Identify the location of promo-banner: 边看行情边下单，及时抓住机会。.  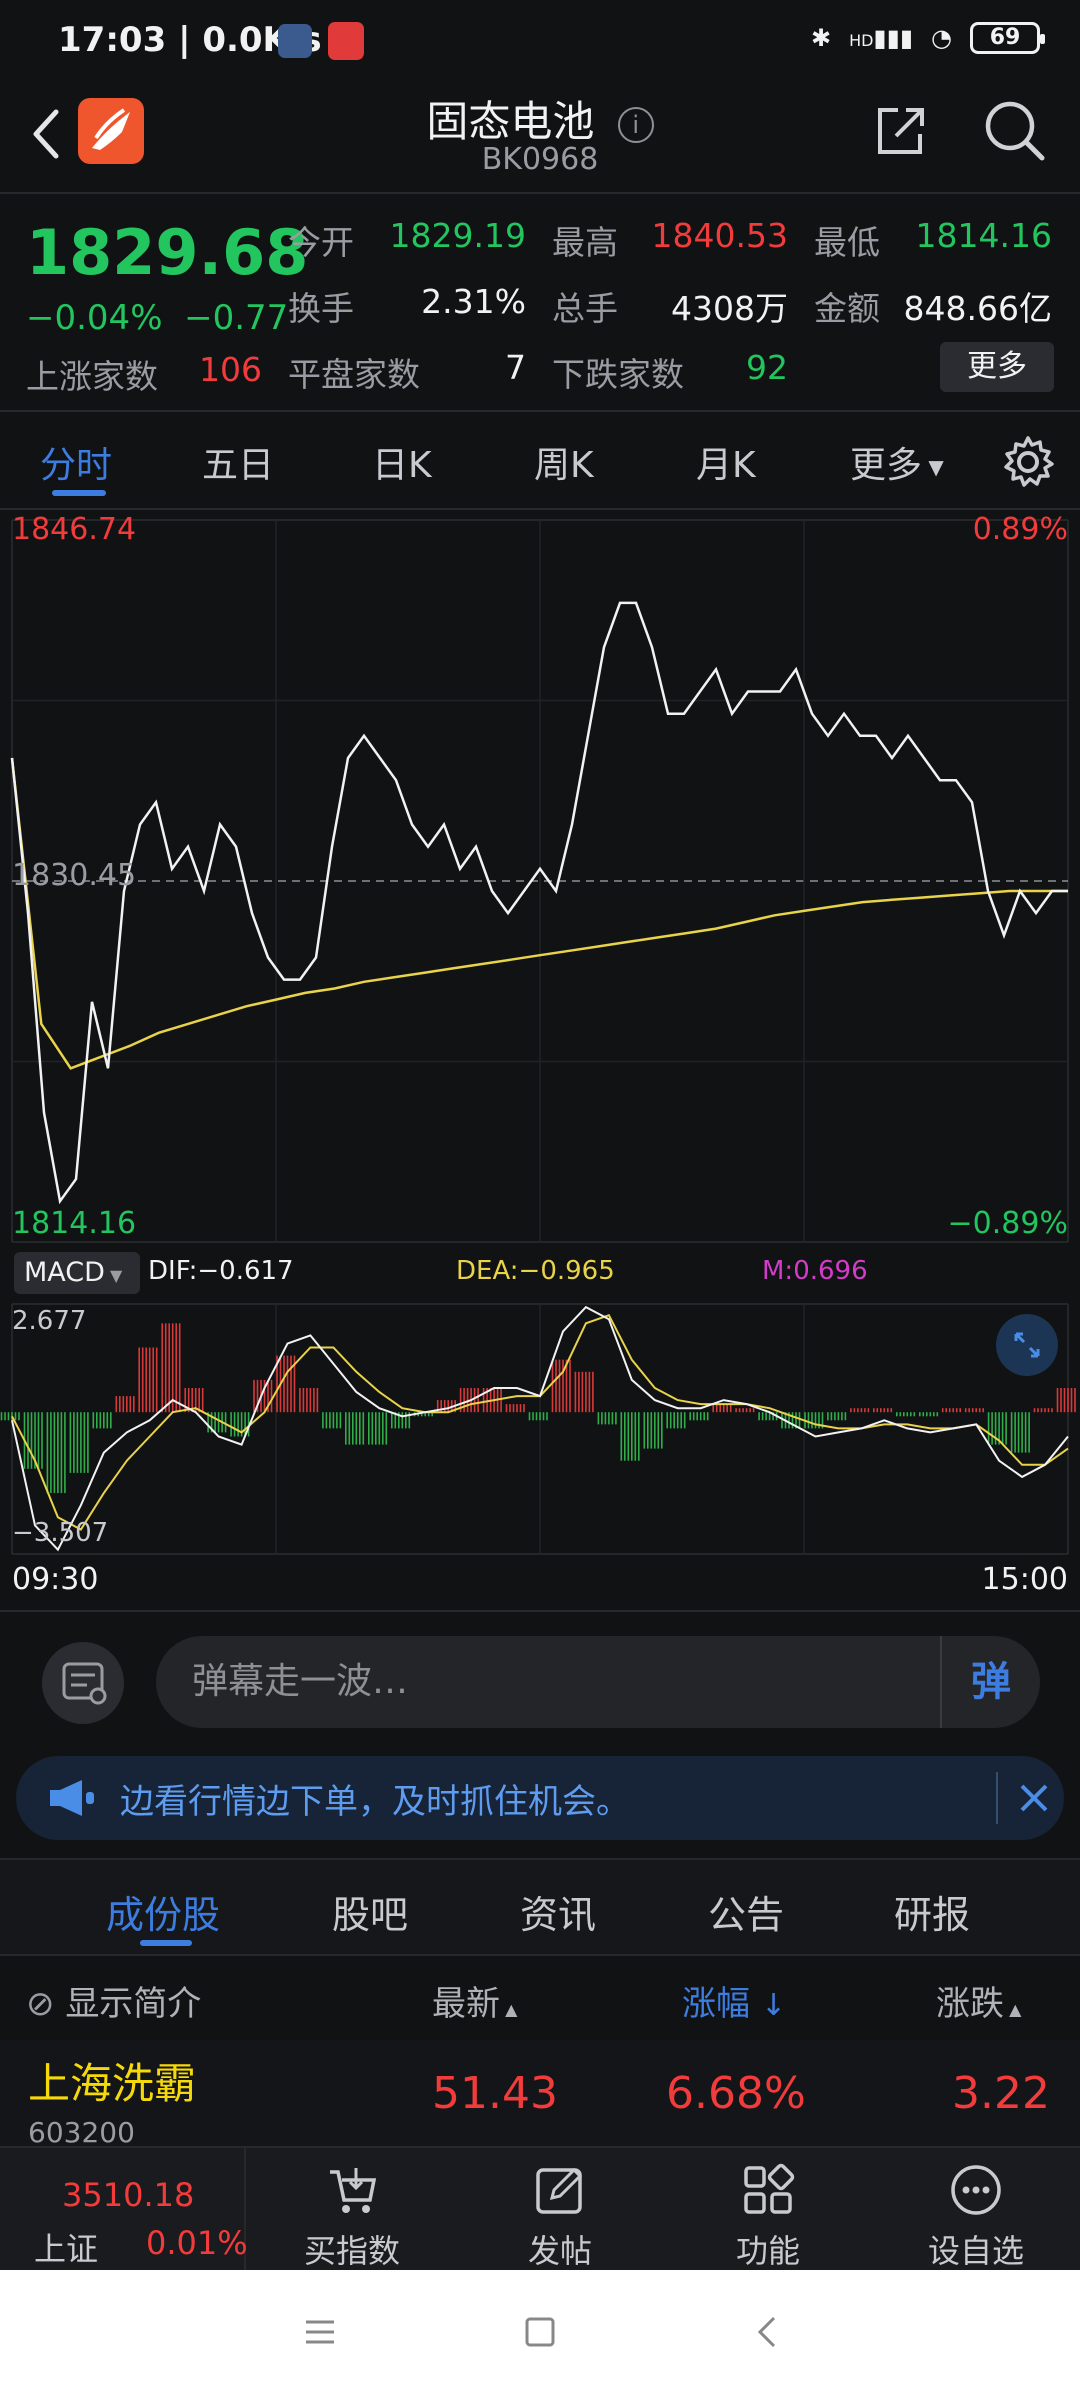
(540, 1798).